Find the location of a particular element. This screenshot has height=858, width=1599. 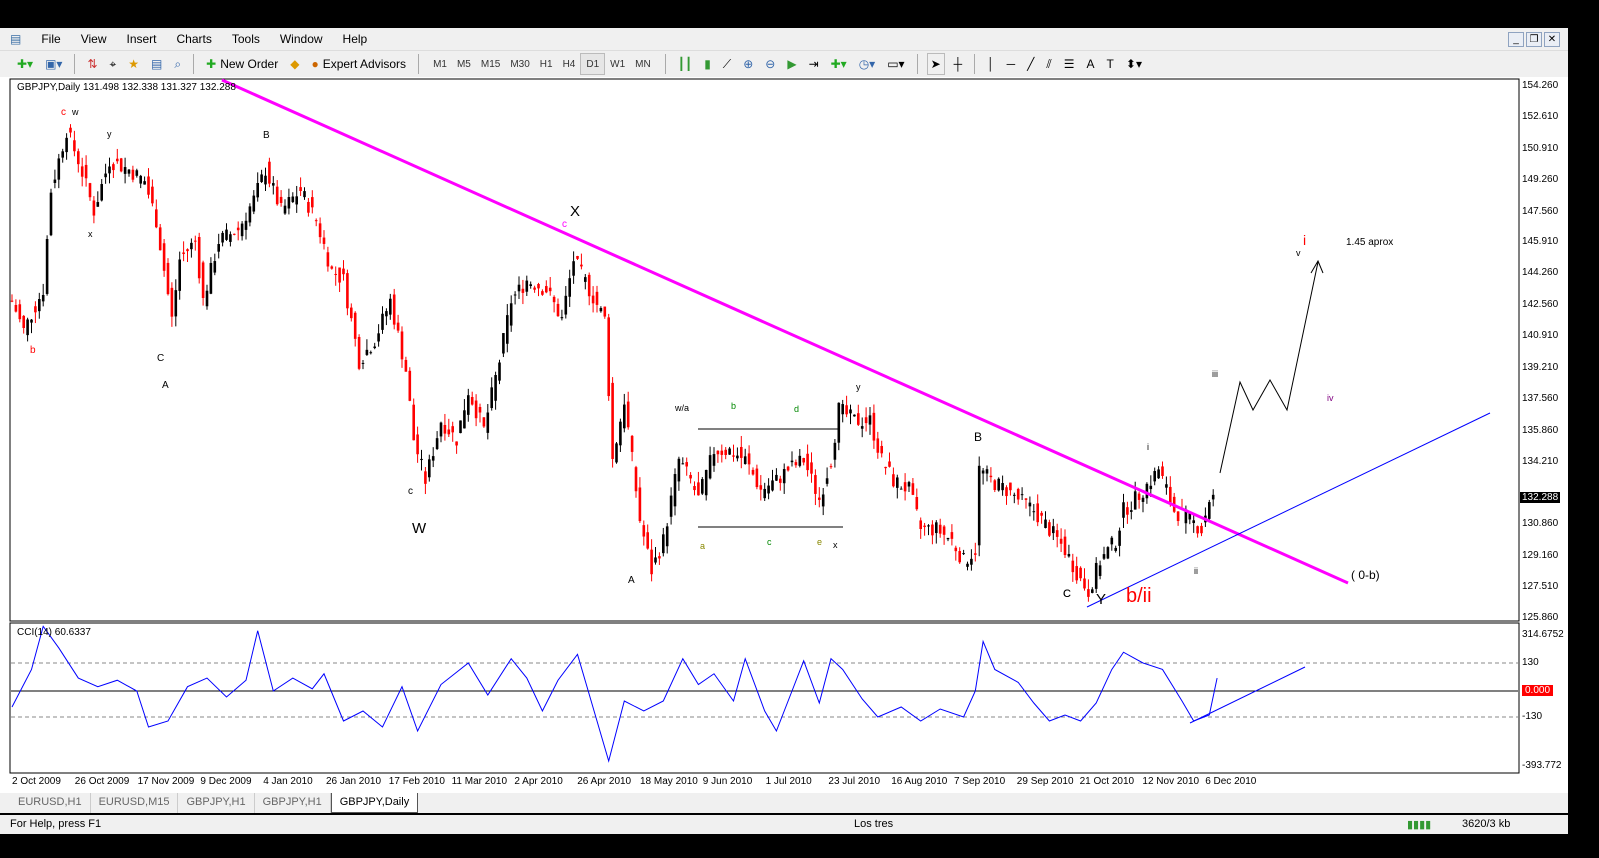

wave-label: iii is located at coordinates (1215, 374).